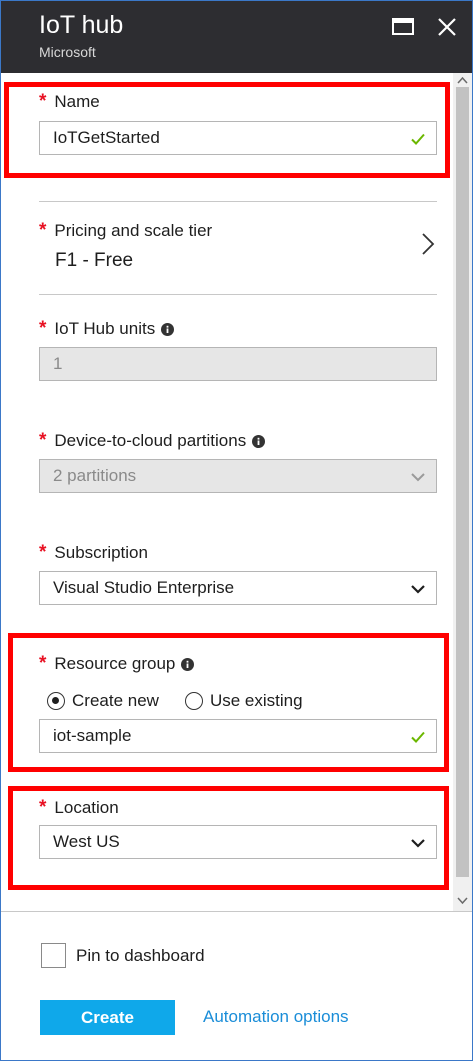  I want to click on scroll-up-icon, so click(462, 80).